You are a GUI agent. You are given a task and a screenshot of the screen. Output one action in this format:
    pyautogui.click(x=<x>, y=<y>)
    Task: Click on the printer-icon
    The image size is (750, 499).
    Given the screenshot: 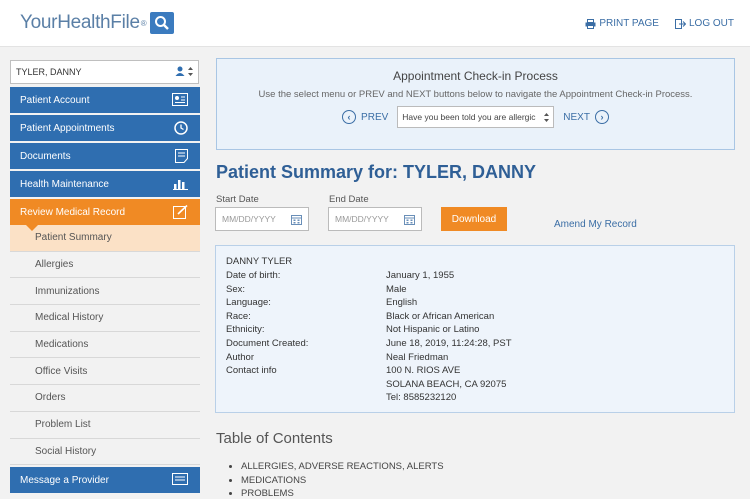 What is the action you would take?
    pyautogui.click(x=590, y=23)
    